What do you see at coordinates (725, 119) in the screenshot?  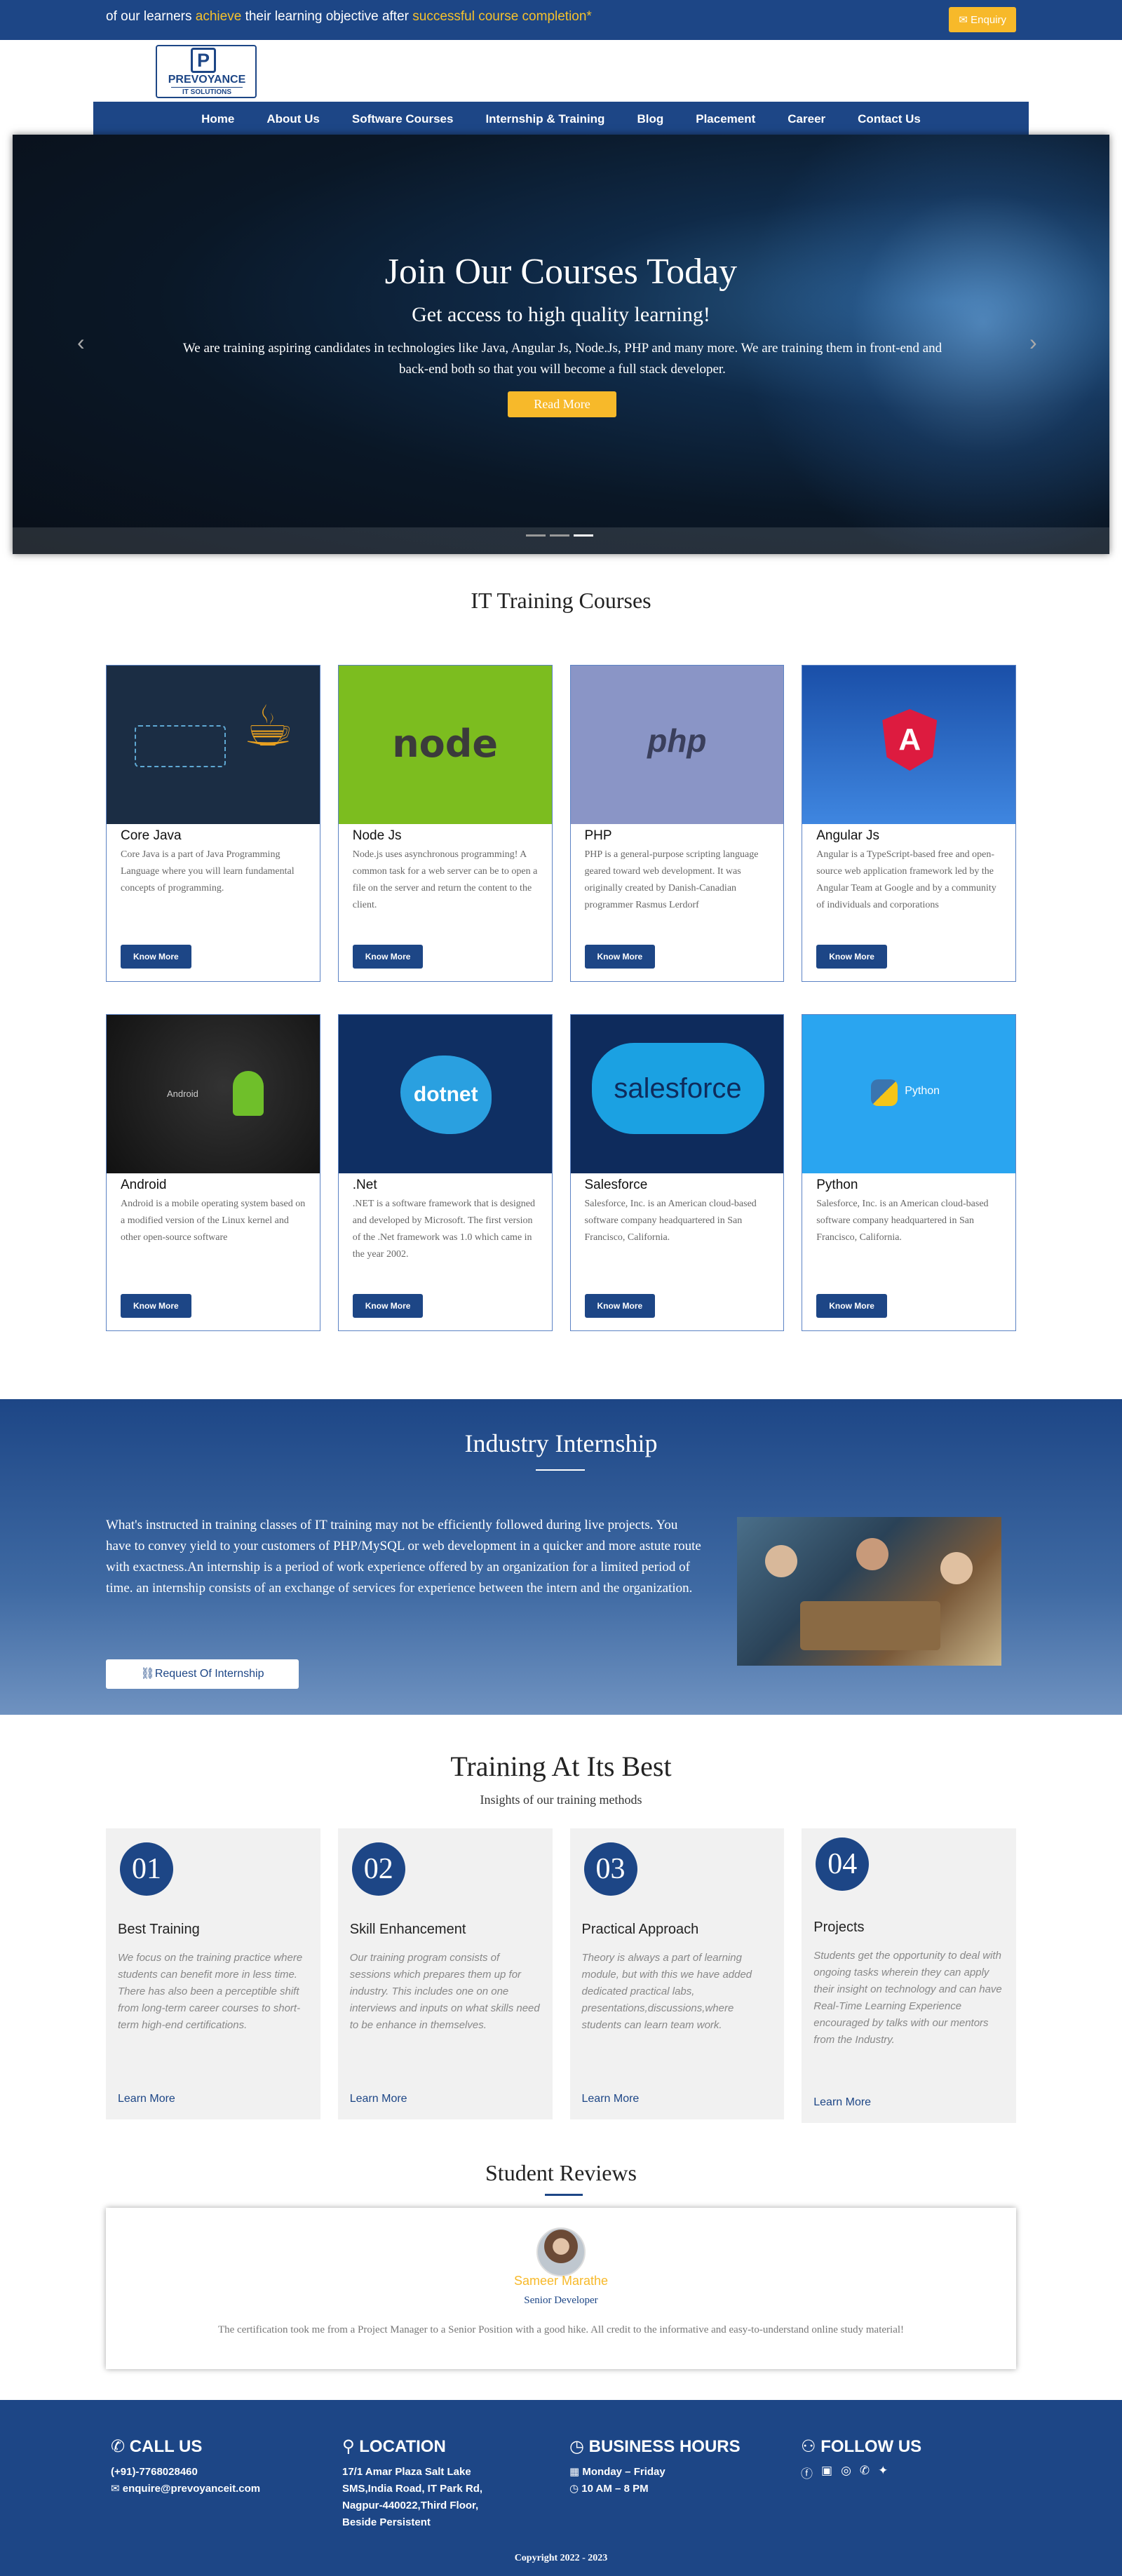 I see `nav-placement: Placement` at bounding box center [725, 119].